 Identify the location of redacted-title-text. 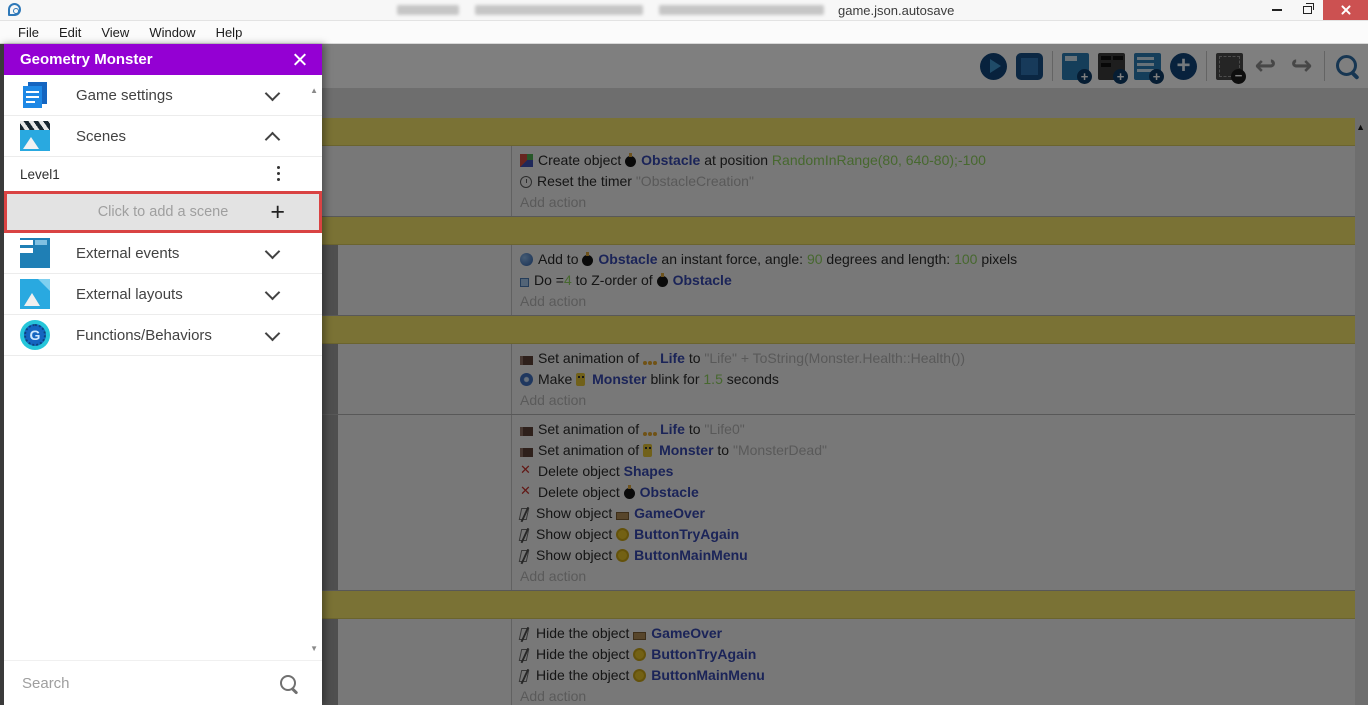
(610, 10).